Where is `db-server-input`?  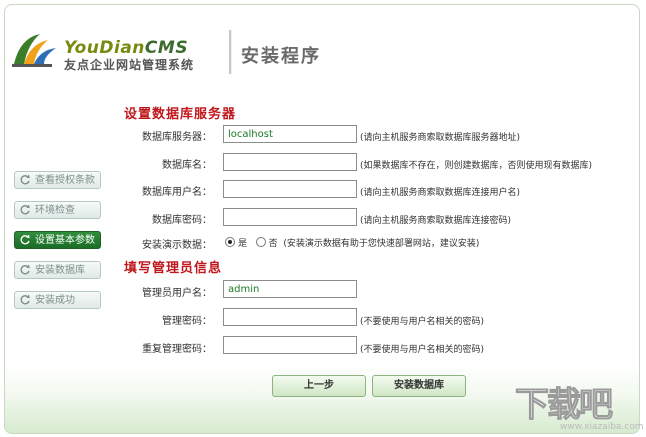
db-server-input is located at coordinates (290, 134).